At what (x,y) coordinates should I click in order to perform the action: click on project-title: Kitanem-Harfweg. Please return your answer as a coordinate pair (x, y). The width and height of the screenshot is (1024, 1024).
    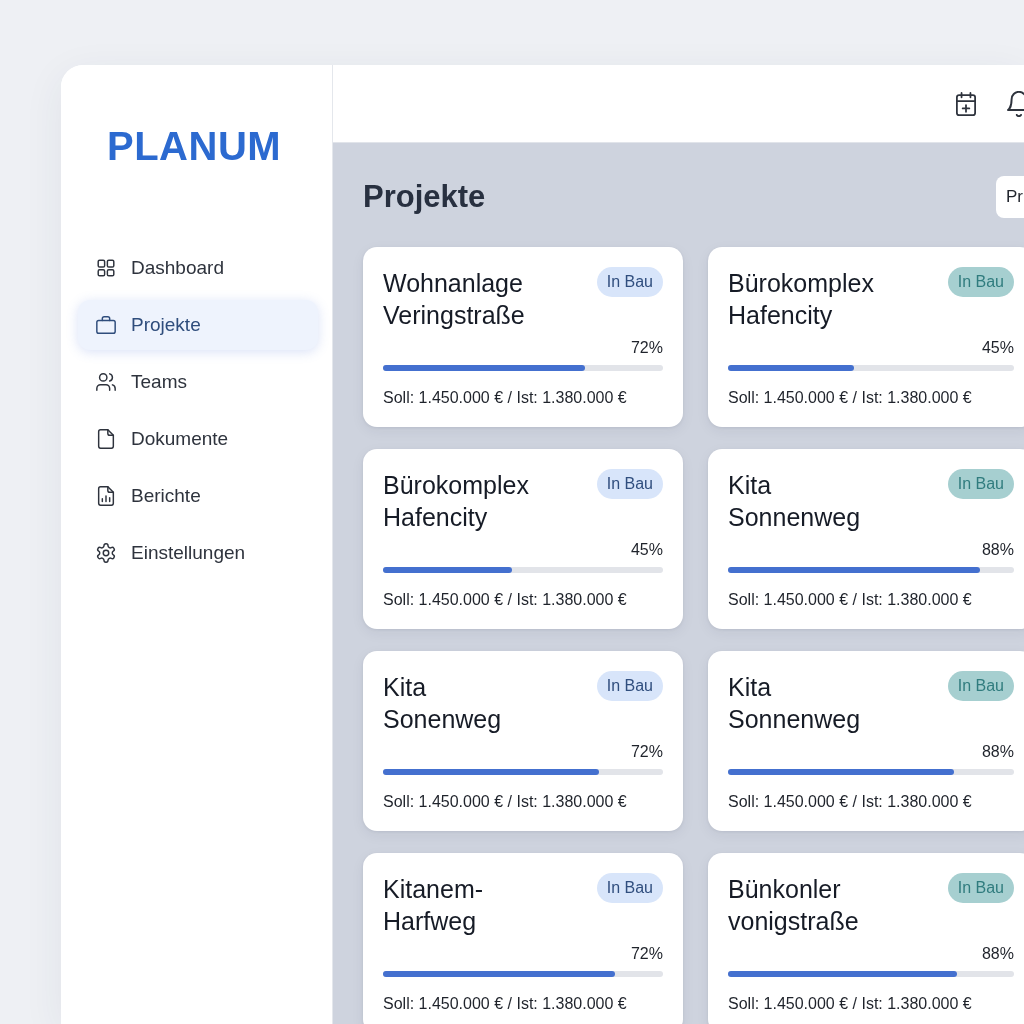
    Looking at the image, I should click on (433, 905).